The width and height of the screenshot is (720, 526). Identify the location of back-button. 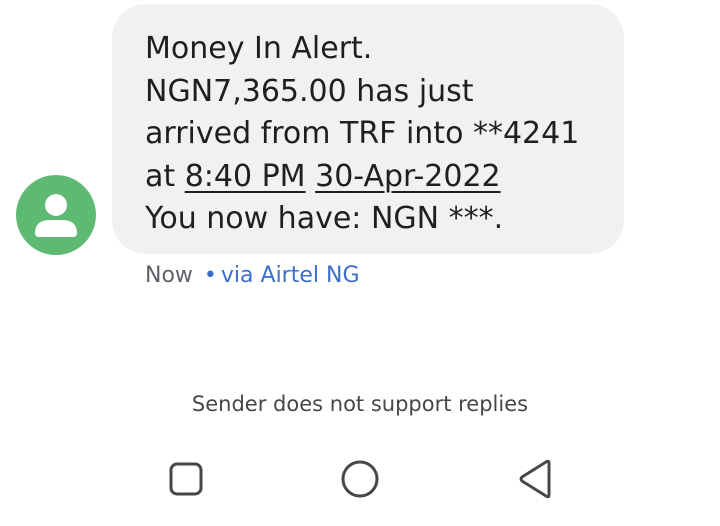
(535, 480).